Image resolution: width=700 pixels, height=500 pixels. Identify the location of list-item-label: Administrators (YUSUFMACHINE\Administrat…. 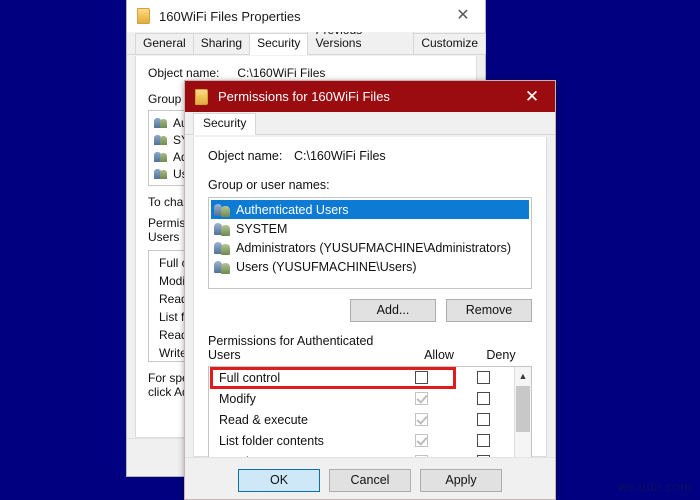
(374, 247).